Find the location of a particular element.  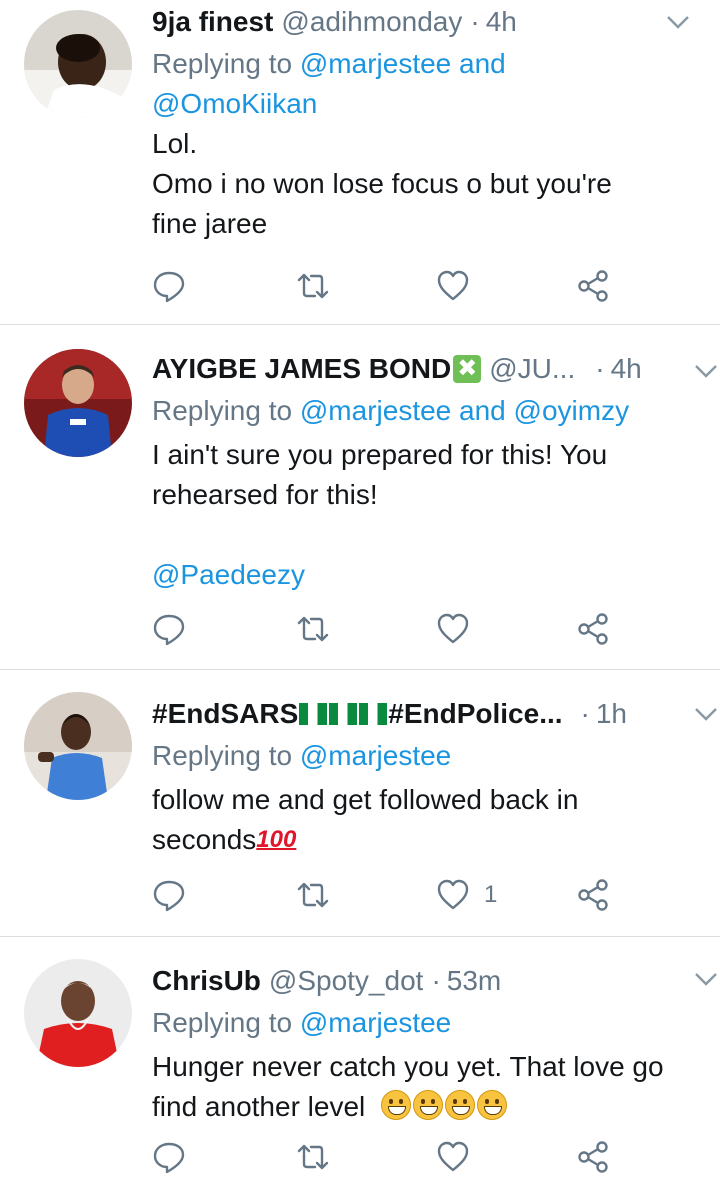

display-name: ChrisUb is located at coordinates (206, 981).